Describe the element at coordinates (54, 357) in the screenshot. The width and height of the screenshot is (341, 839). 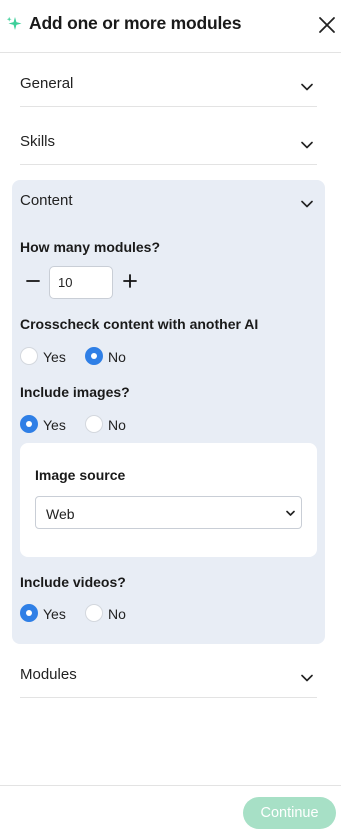
I see `crosscheck-yes-label: Yes` at that location.